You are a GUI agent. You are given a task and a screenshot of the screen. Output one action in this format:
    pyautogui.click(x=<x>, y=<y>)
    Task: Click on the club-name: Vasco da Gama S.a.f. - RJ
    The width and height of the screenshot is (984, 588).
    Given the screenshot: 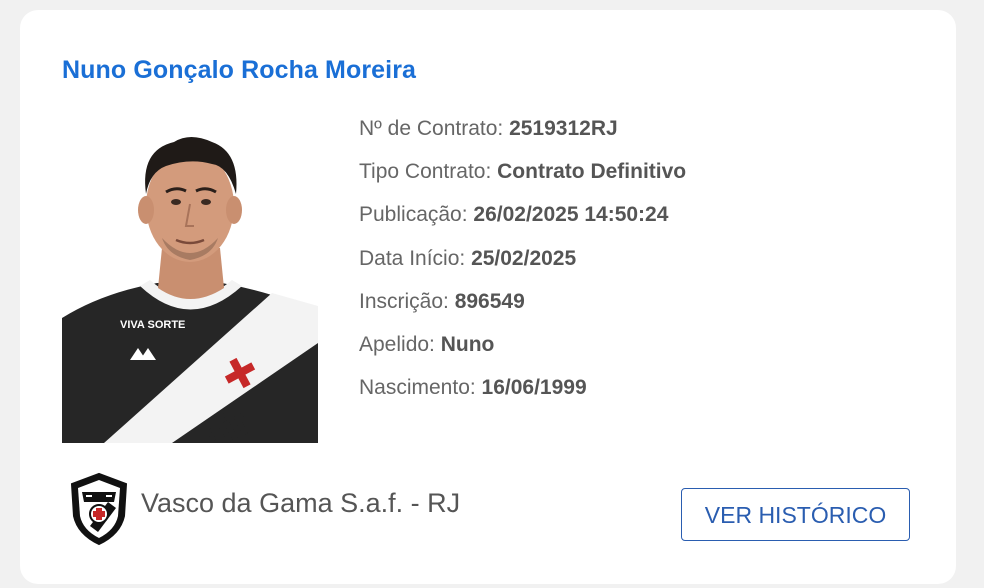 What is the action you would take?
    pyautogui.click(x=300, y=503)
    